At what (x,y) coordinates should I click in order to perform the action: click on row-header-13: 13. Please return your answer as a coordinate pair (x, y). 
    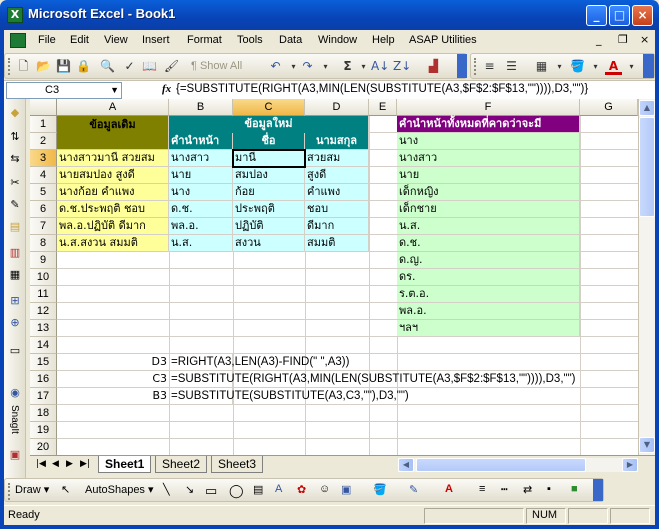
    Looking at the image, I should click on (43, 328).